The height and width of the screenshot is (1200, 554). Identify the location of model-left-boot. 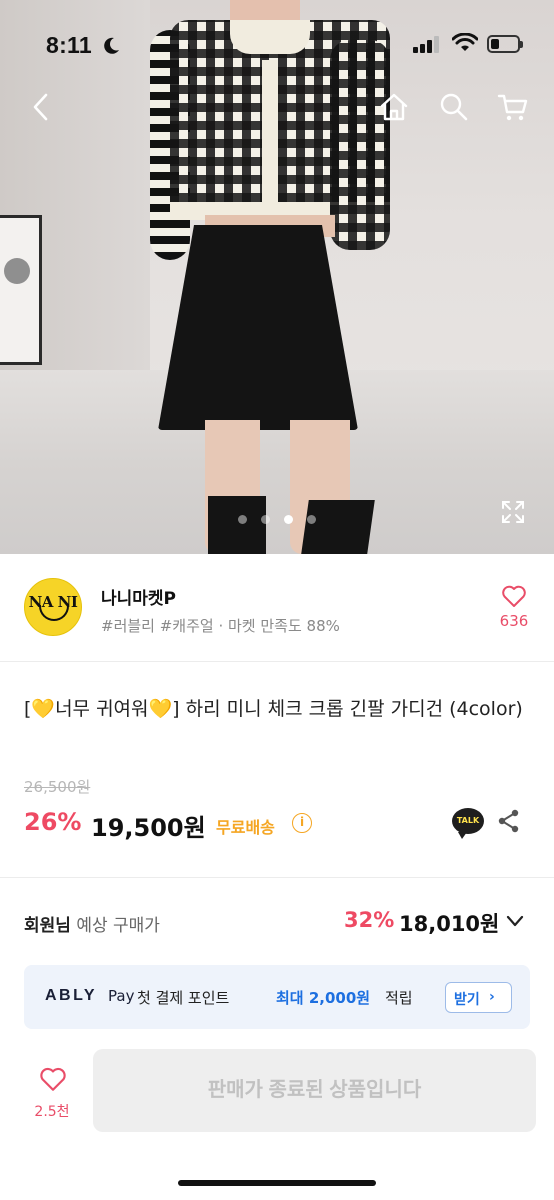
(237, 525).